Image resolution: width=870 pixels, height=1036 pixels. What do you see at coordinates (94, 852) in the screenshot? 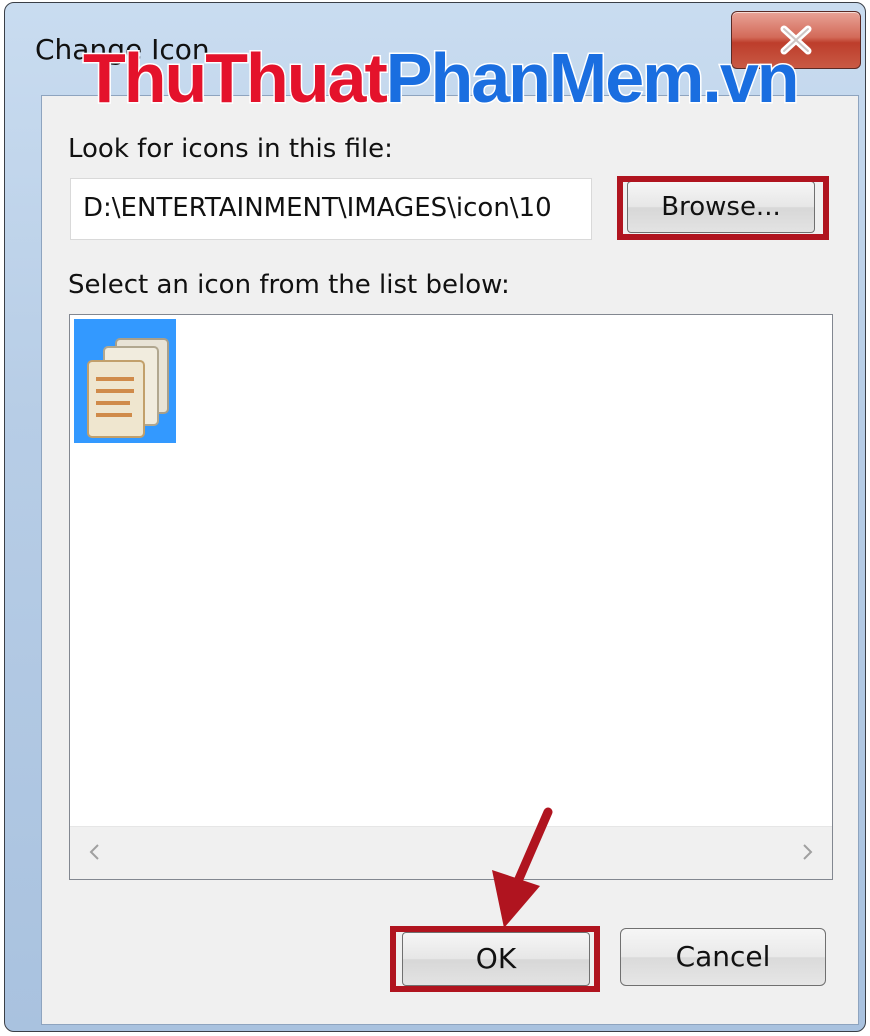
I see `scroll-left-icon` at bounding box center [94, 852].